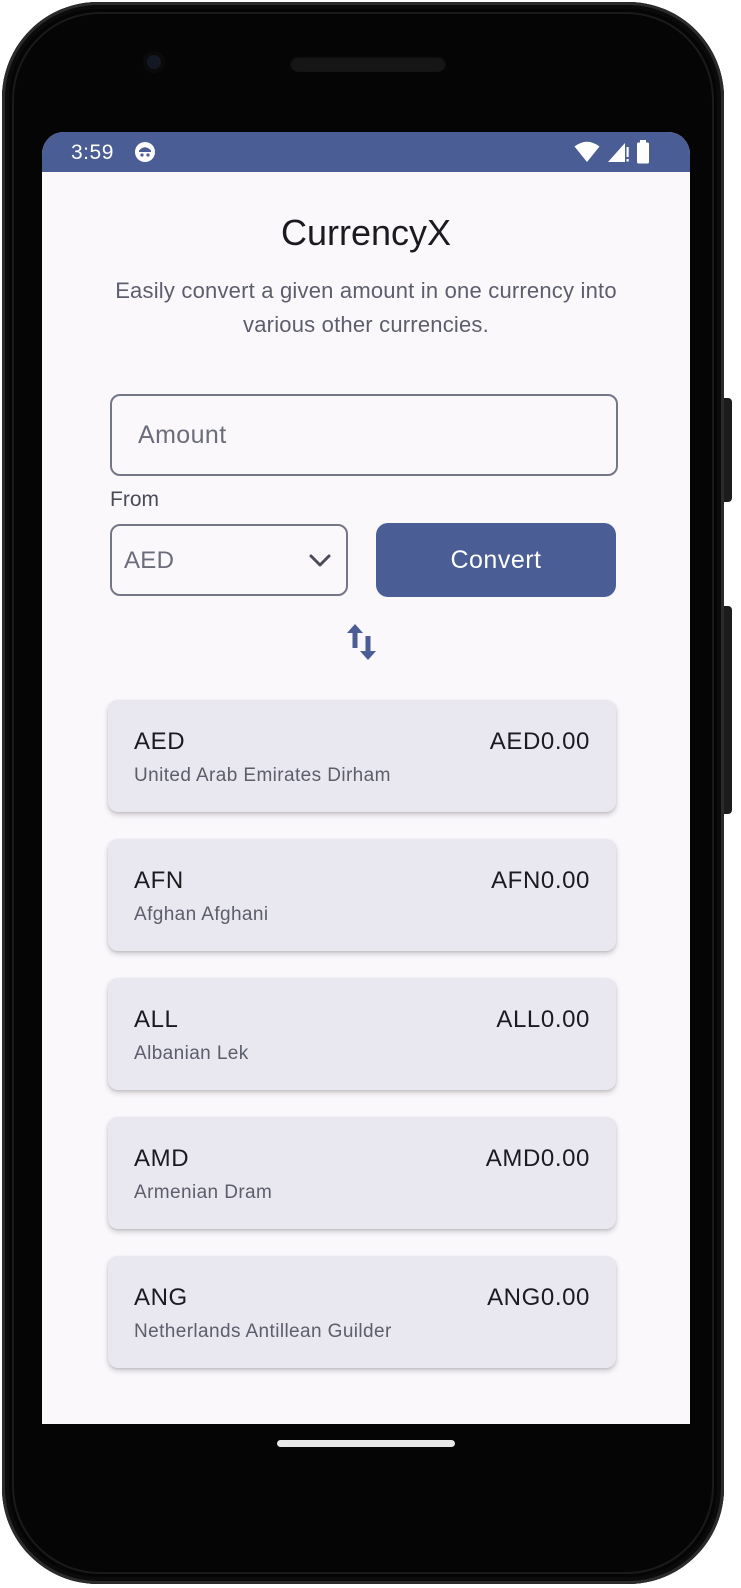  What do you see at coordinates (537, 1158) in the screenshot?
I see `currency-amount: AMD0.00` at bounding box center [537, 1158].